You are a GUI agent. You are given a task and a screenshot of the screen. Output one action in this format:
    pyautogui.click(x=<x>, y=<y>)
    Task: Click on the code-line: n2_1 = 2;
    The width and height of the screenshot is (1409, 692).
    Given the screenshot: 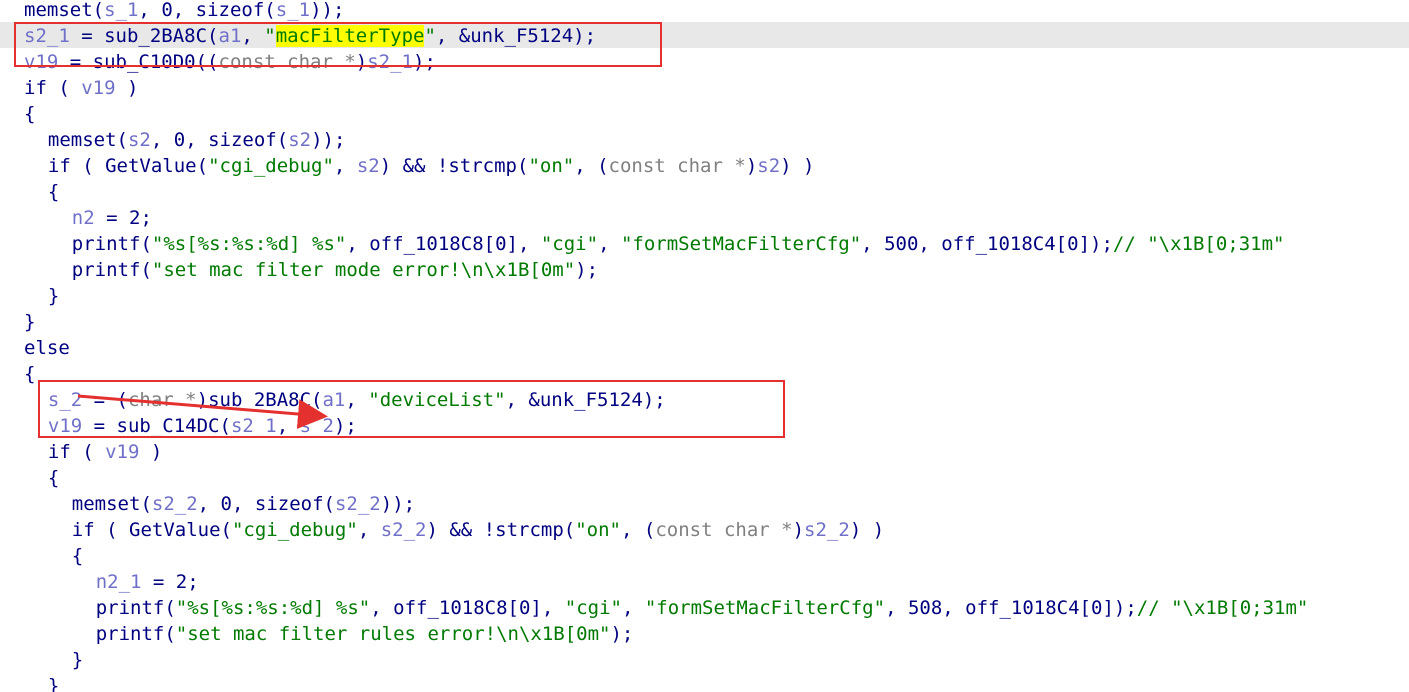 What is the action you would take?
    pyautogui.click(x=147, y=582)
    